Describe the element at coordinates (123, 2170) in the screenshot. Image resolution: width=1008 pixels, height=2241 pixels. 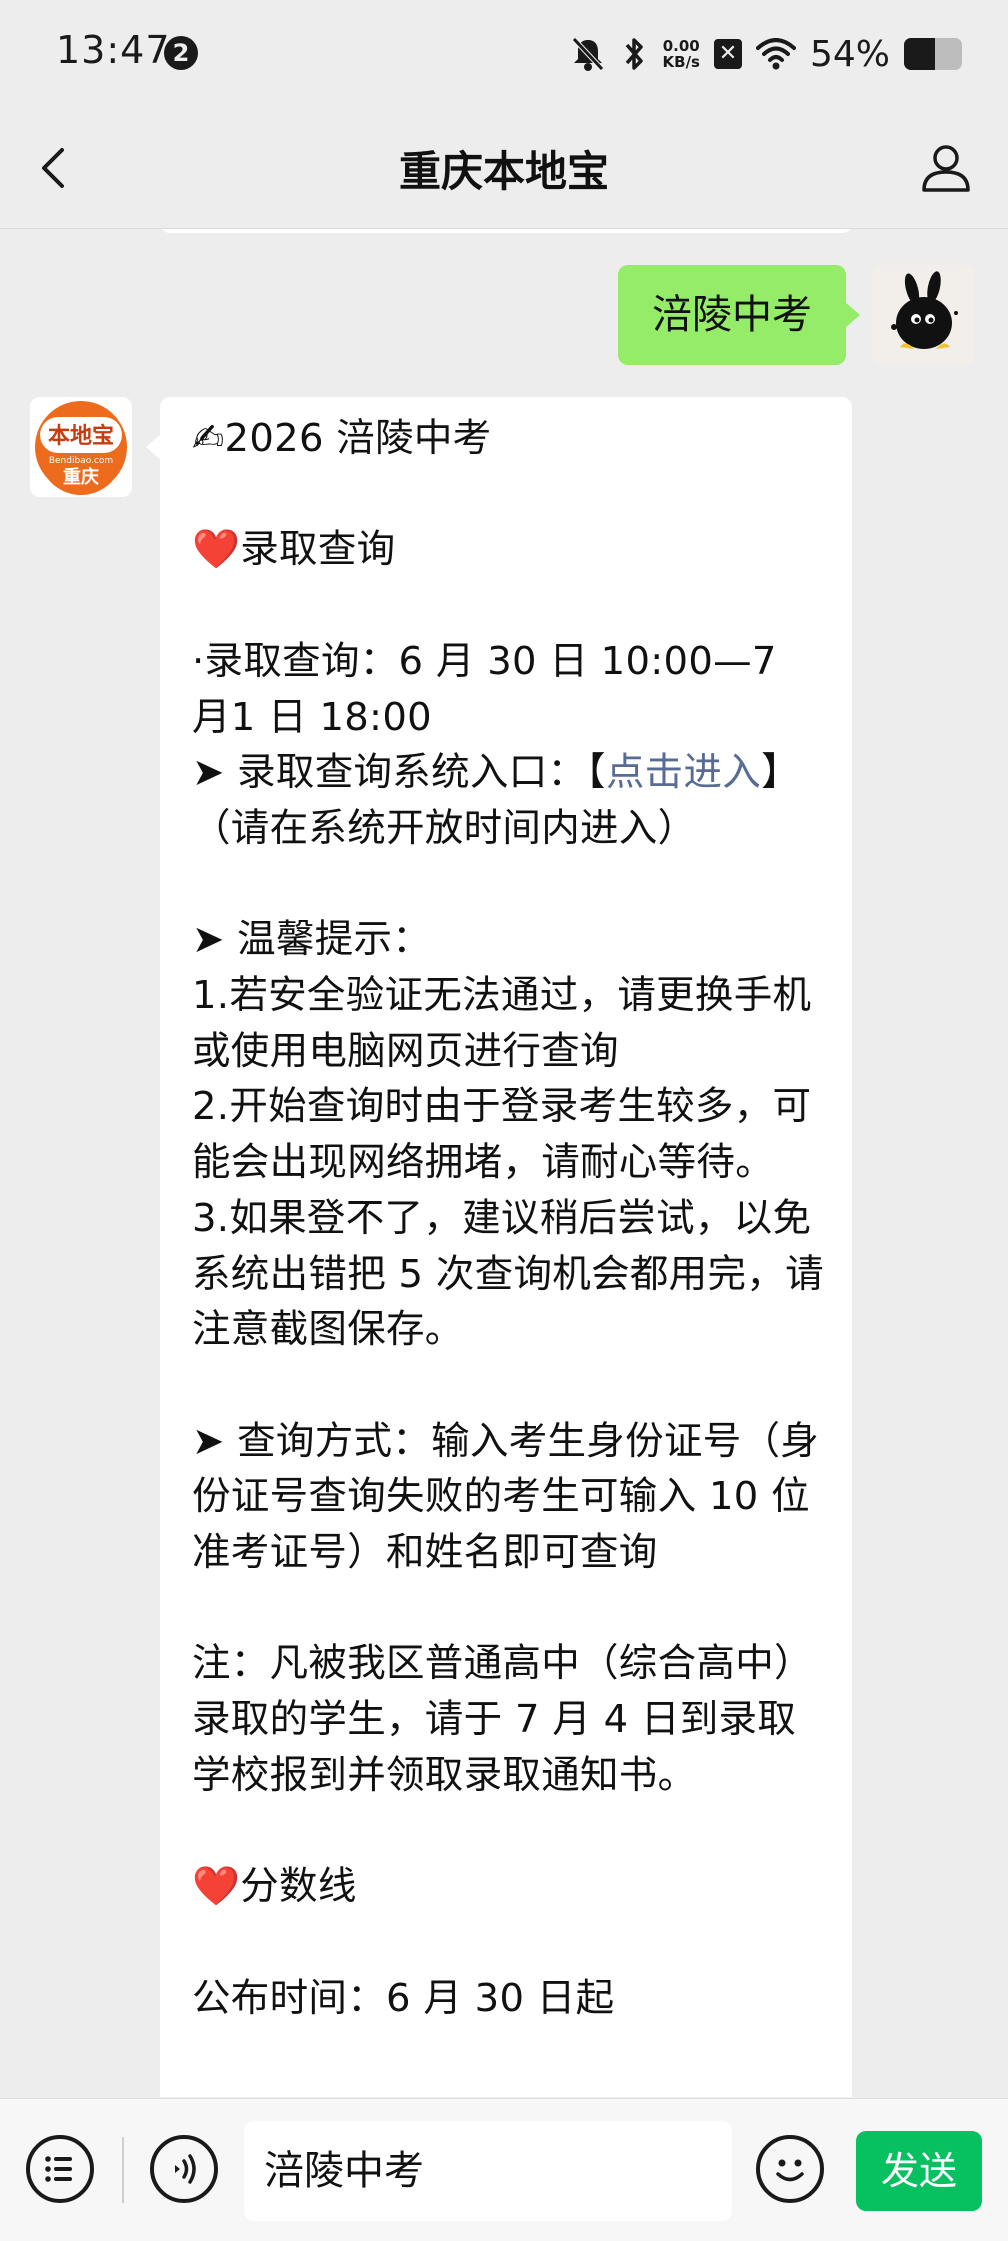
I see `input-bar-divider` at that location.